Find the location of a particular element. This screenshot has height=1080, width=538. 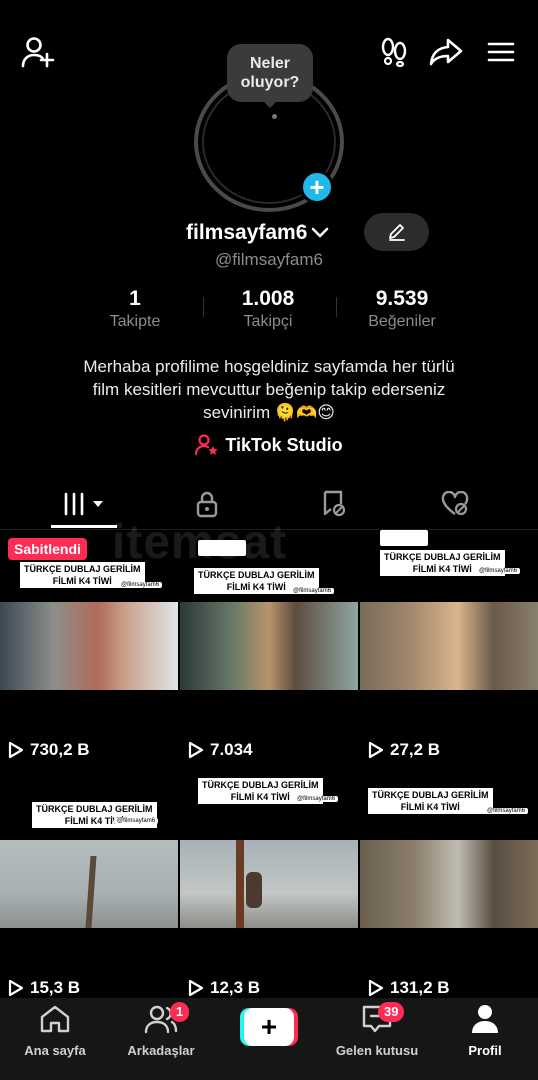

view-count: 730,2 B is located at coordinates (49, 750).